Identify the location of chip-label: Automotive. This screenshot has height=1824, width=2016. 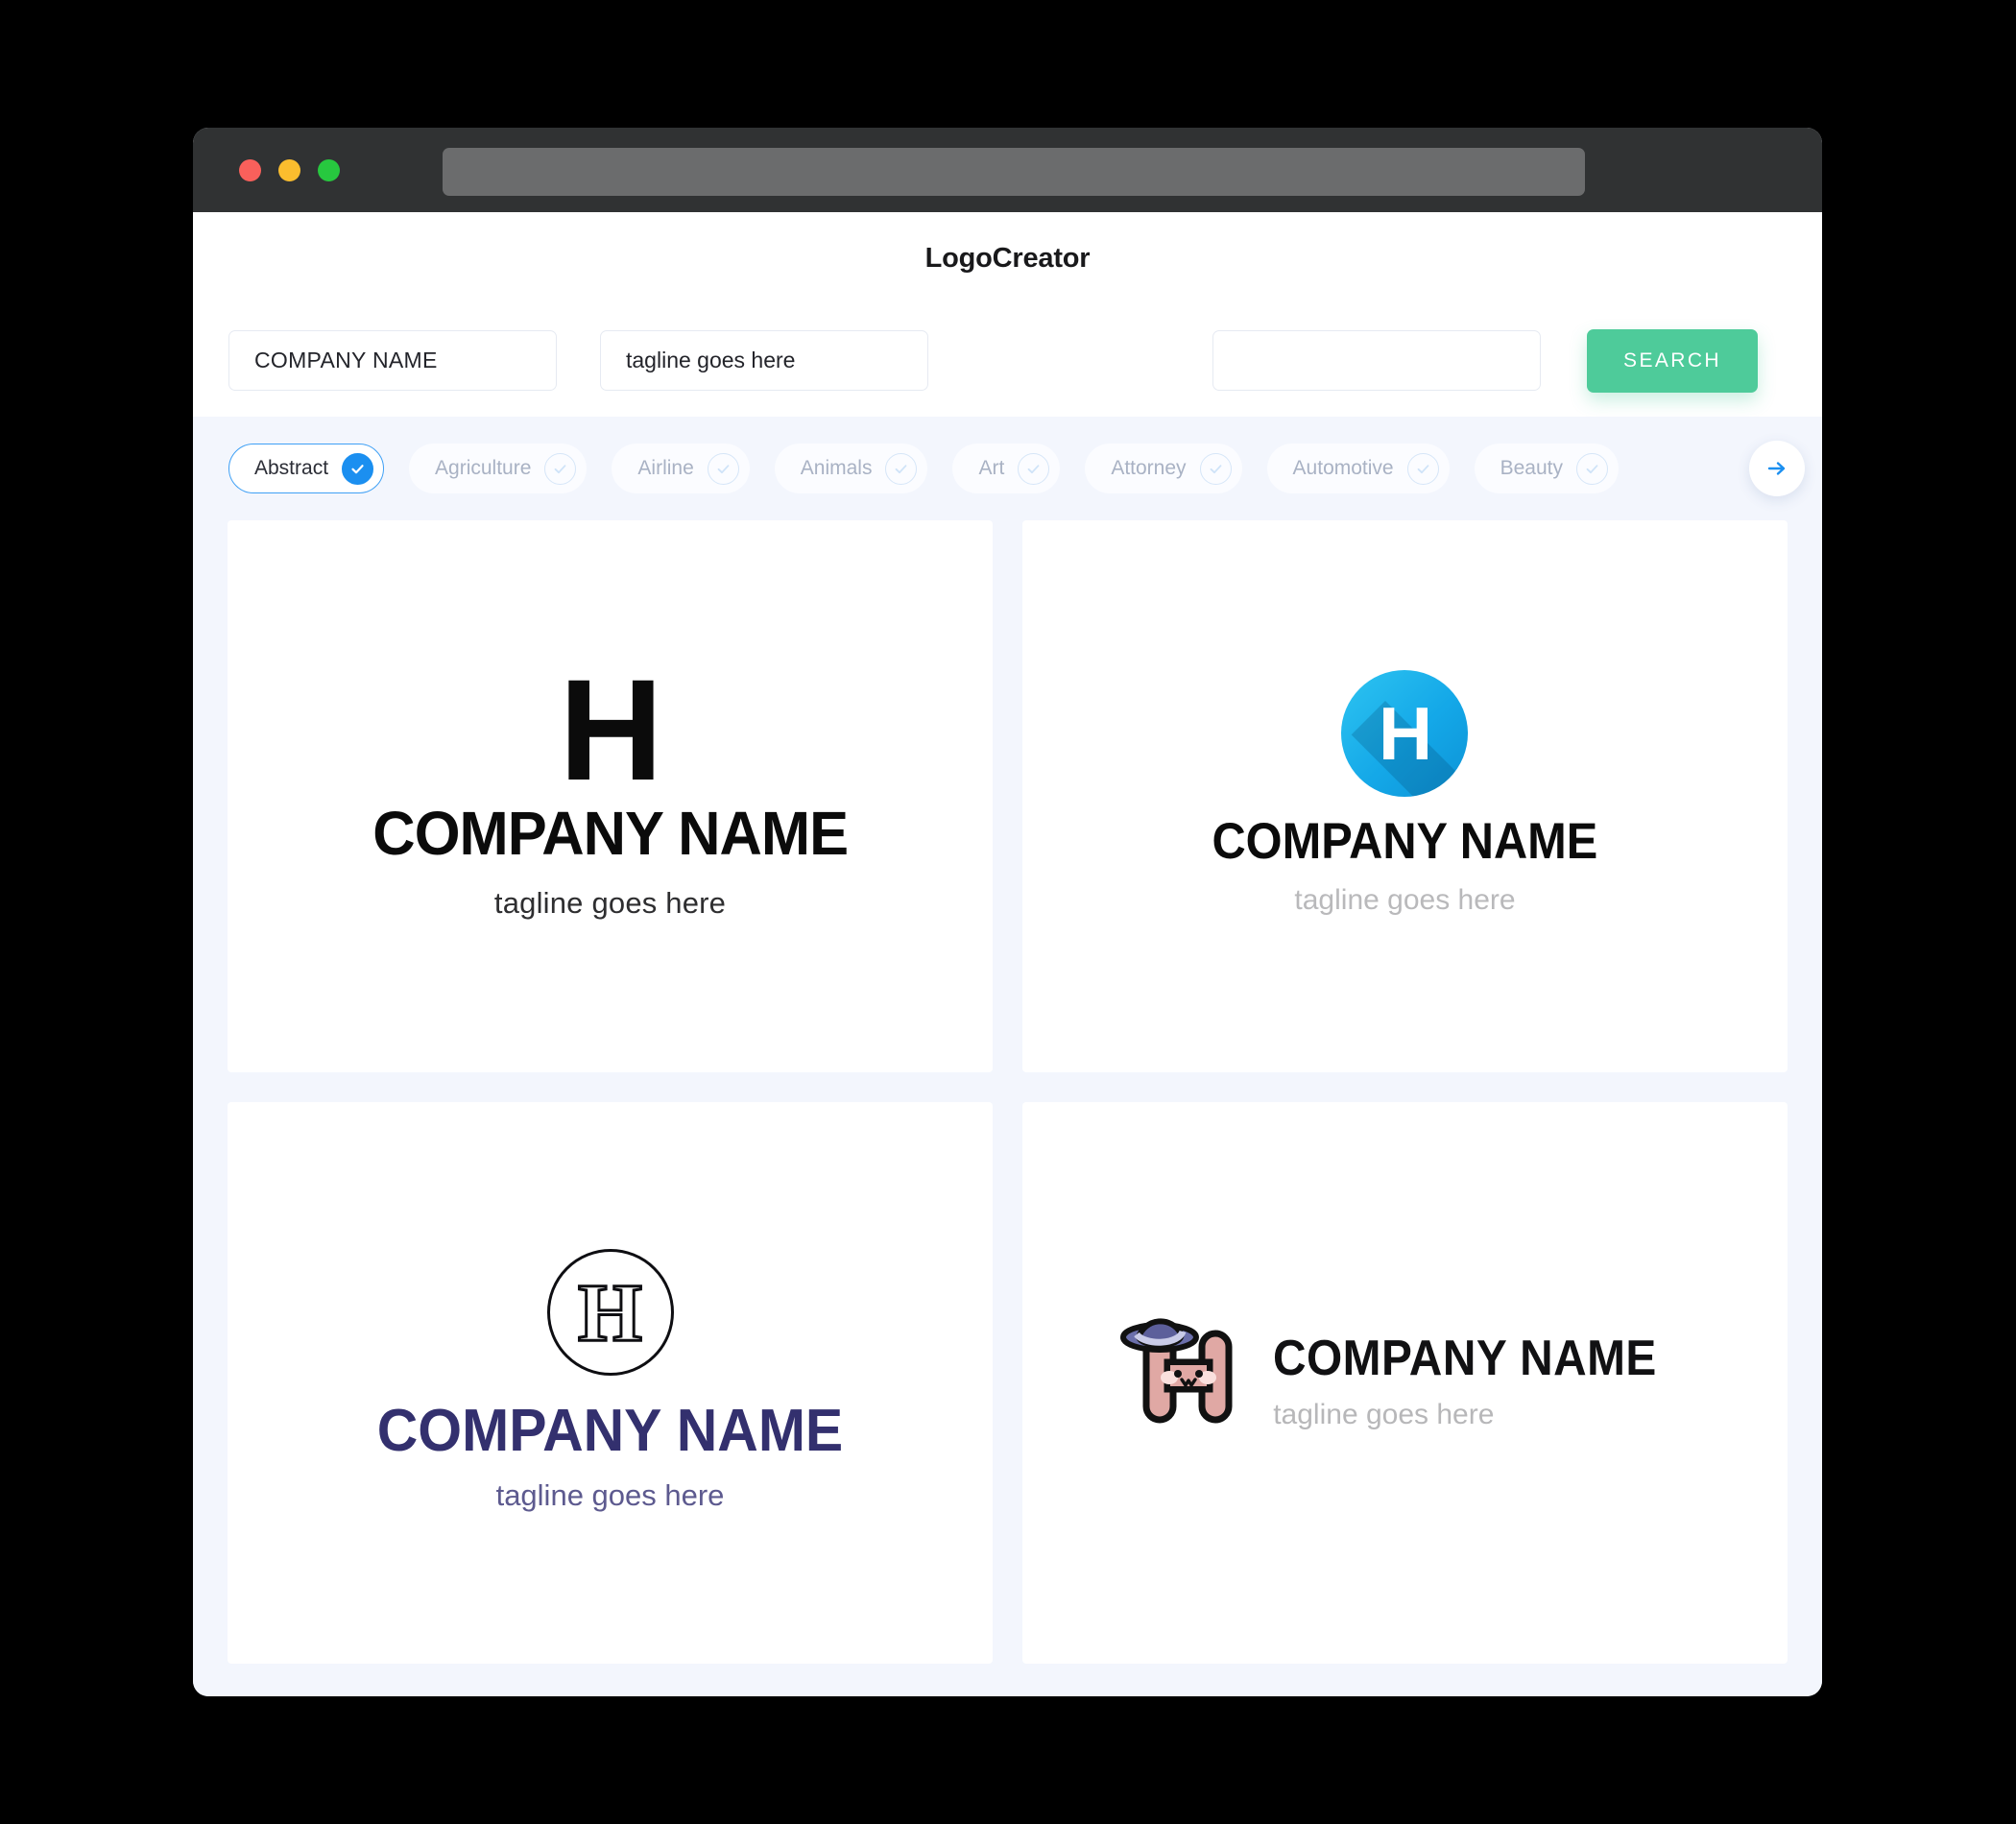
(1343, 468).